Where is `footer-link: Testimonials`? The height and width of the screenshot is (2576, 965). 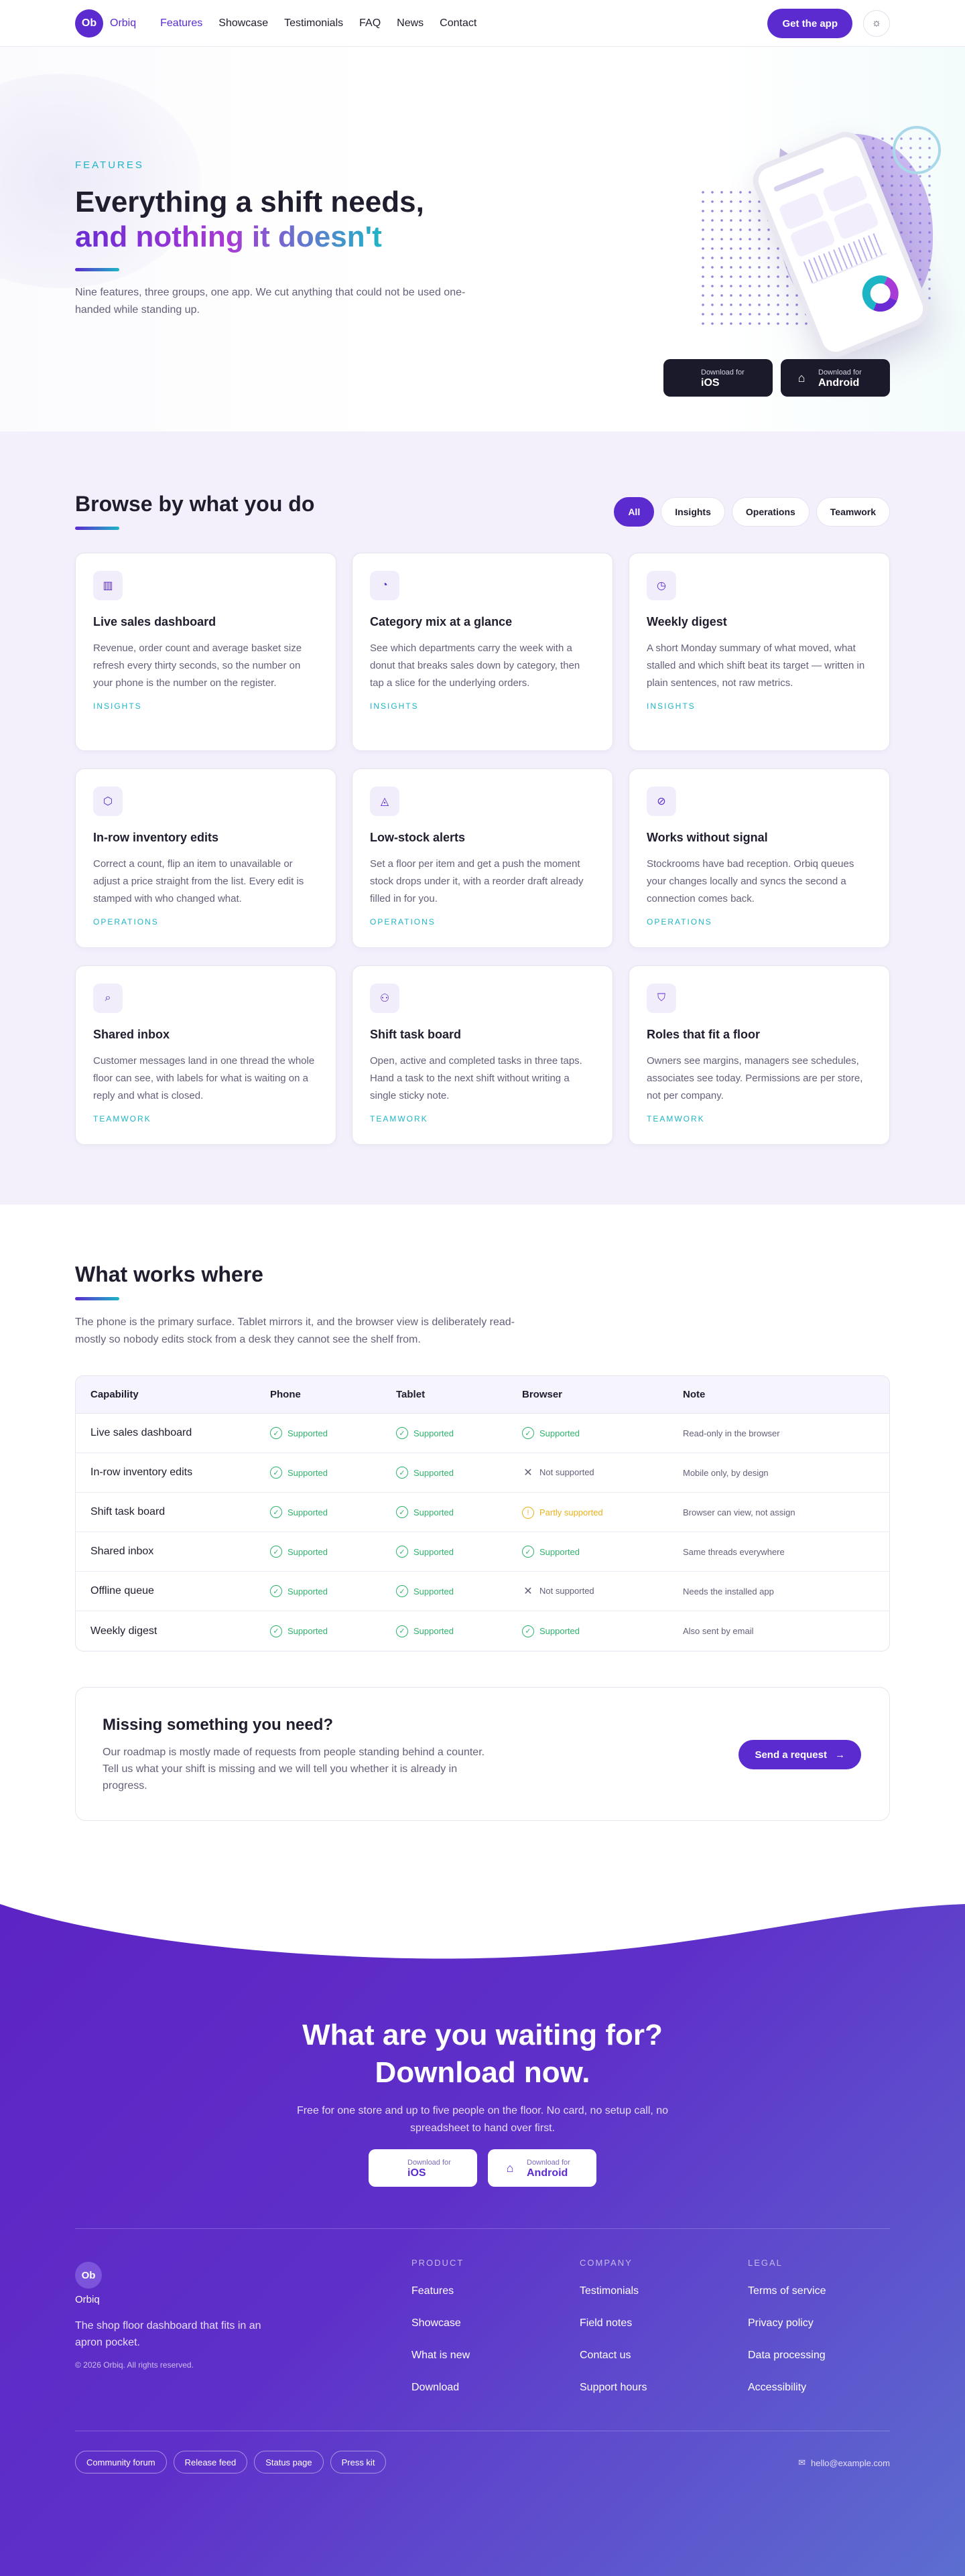 footer-link: Testimonials is located at coordinates (613, 2291).